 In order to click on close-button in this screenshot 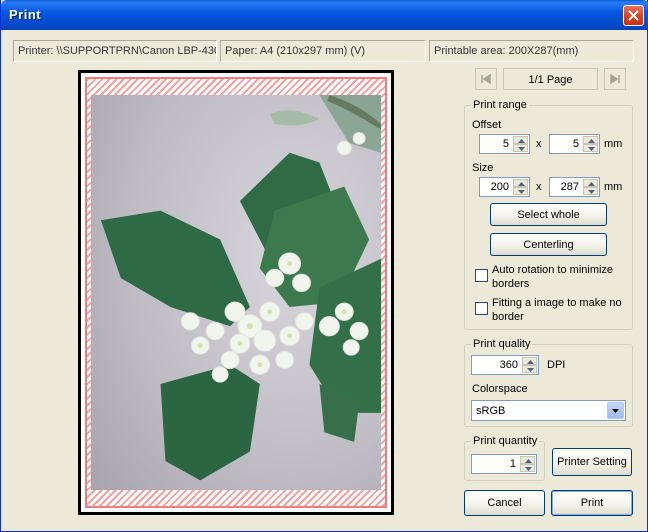, I will do `click(633, 15)`.